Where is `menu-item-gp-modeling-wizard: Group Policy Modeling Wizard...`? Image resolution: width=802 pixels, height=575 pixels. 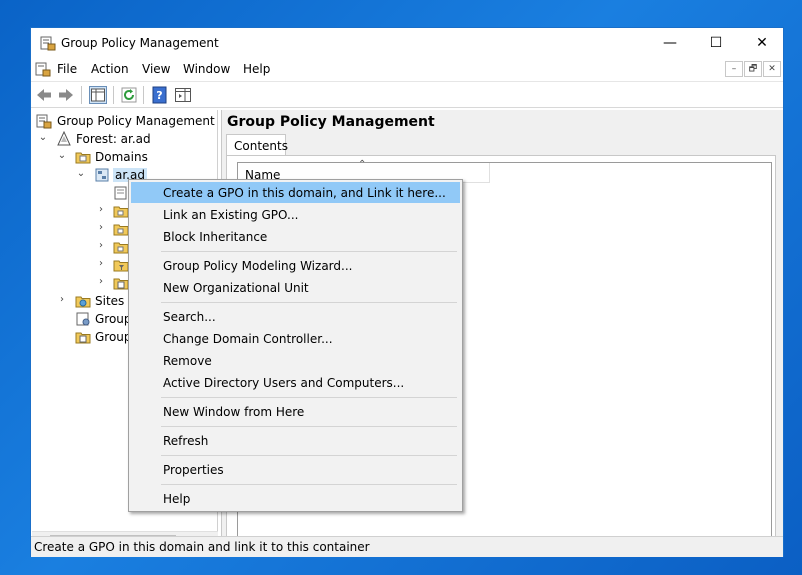 menu-item-gp-modeling-wizard: Group Policy Modeling Wizard... is located at coordinates (295, 265).